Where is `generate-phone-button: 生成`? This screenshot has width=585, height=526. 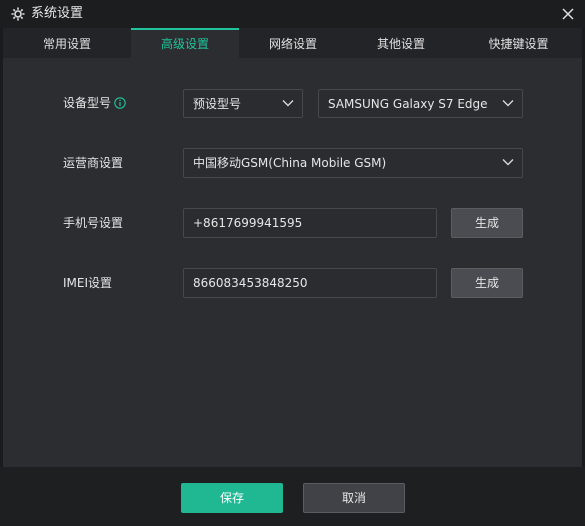
generate-phone-button: 生成 is located at coordinates (487, 223).